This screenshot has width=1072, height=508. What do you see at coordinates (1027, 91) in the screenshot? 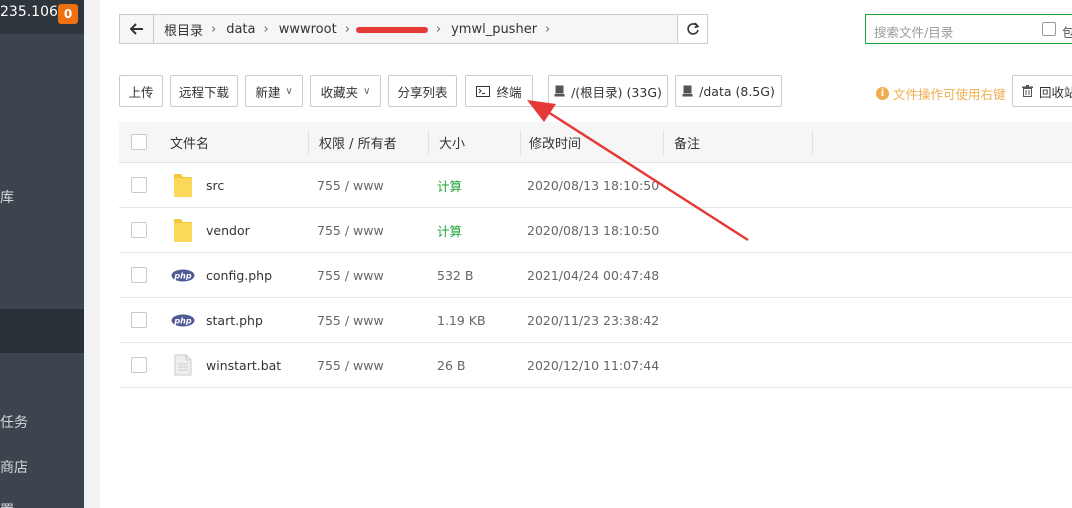
I see `trash-icon` at bounding box center [1027, 91].